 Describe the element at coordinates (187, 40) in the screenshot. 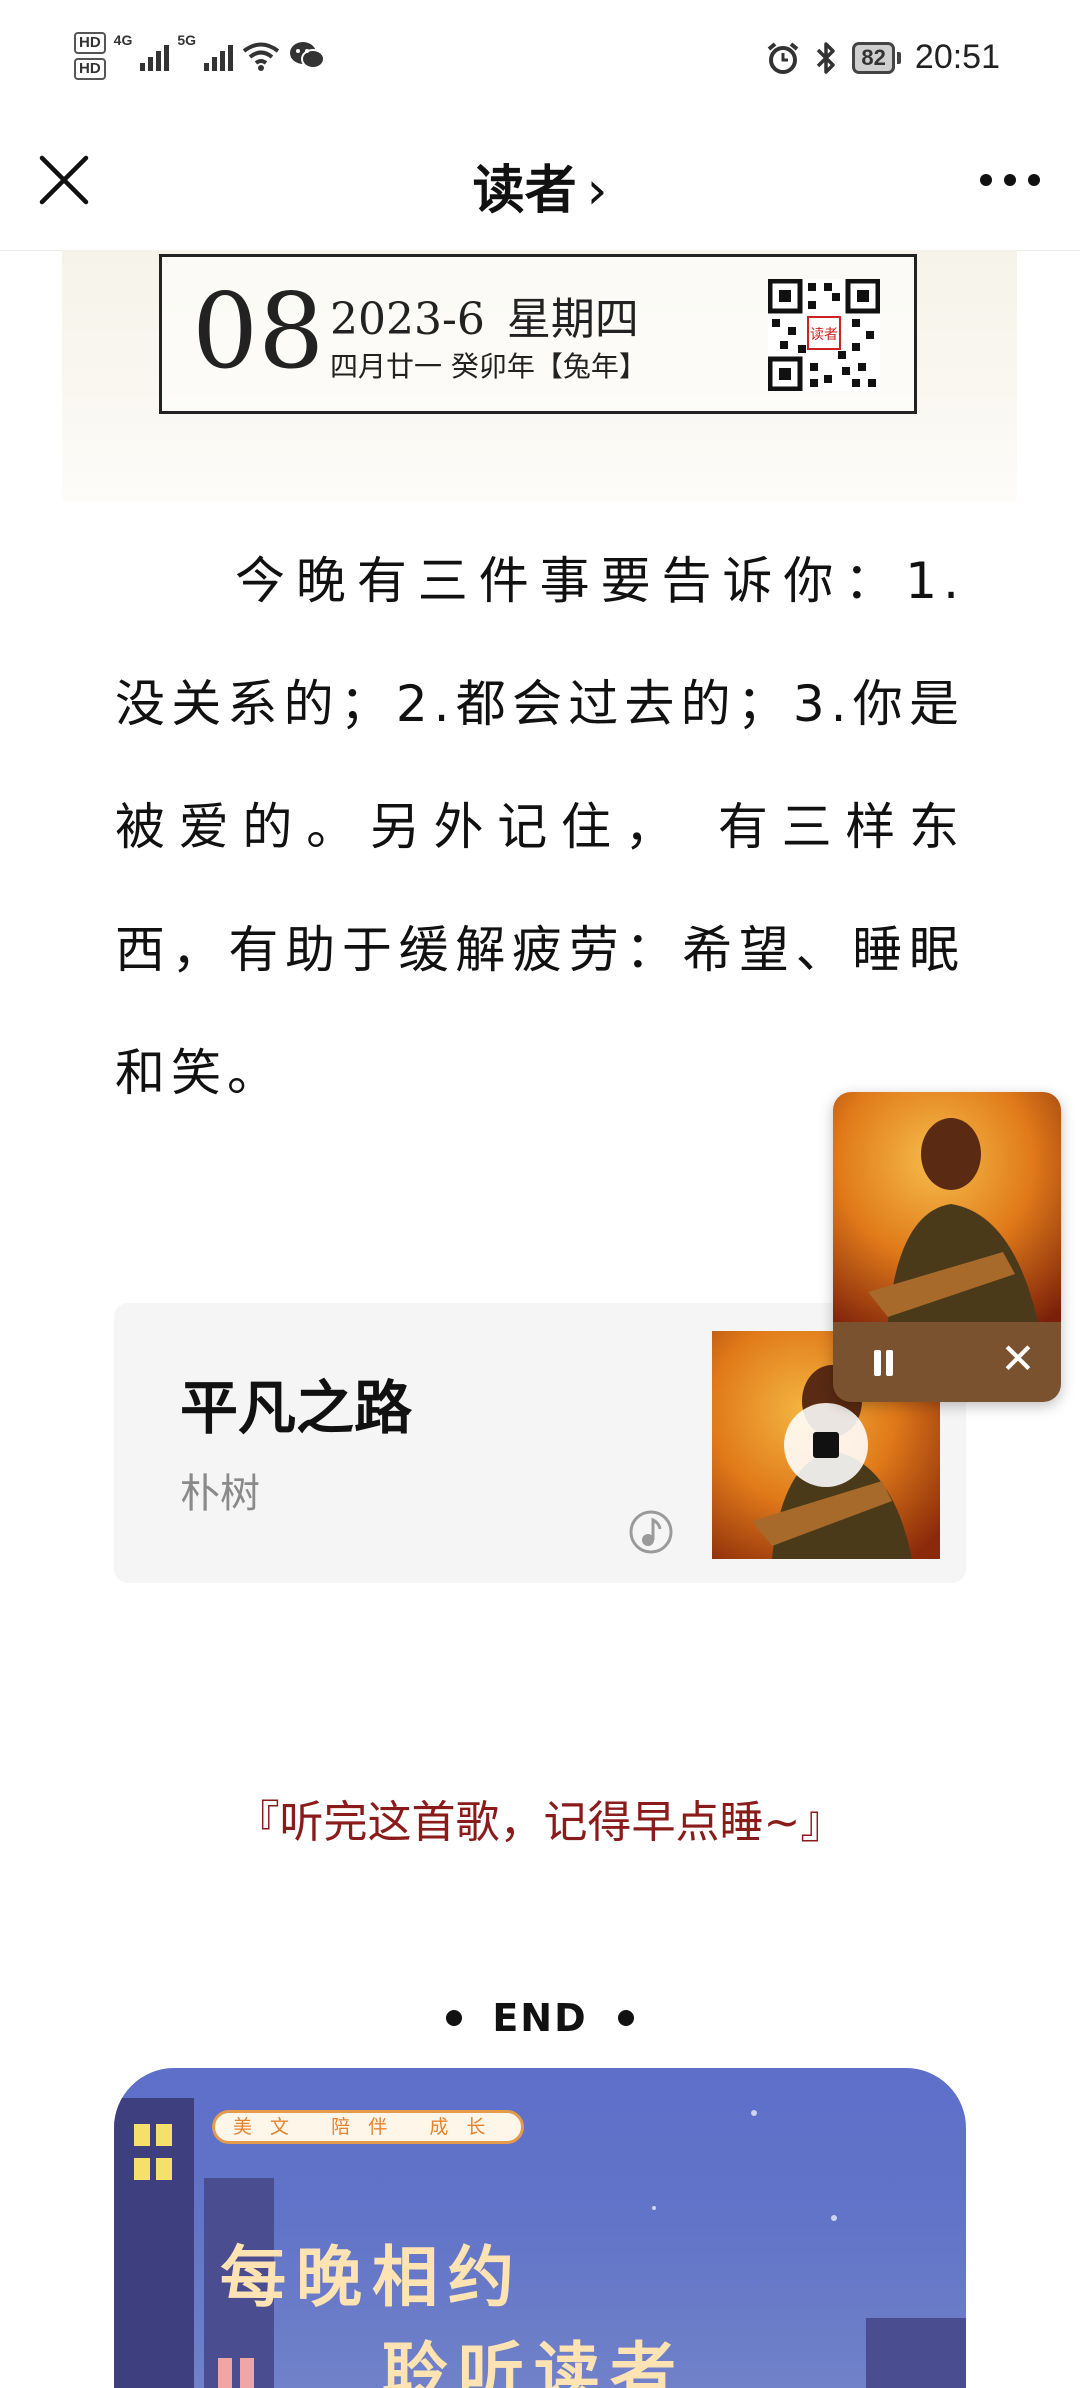

I see `network-5g-label: 5G` at that location.